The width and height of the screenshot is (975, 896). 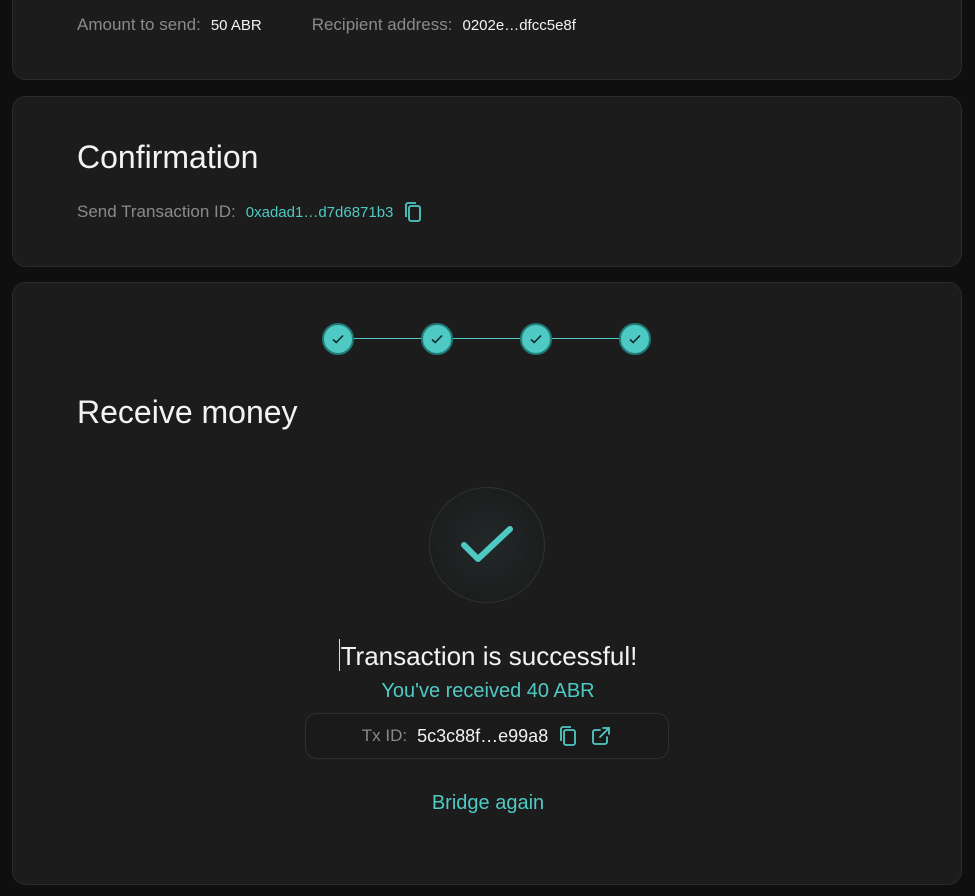 What do you see at coordinates (635, 339) in the screenshot?
I see `step-4-check-icon` at bounding box center [635, 339].